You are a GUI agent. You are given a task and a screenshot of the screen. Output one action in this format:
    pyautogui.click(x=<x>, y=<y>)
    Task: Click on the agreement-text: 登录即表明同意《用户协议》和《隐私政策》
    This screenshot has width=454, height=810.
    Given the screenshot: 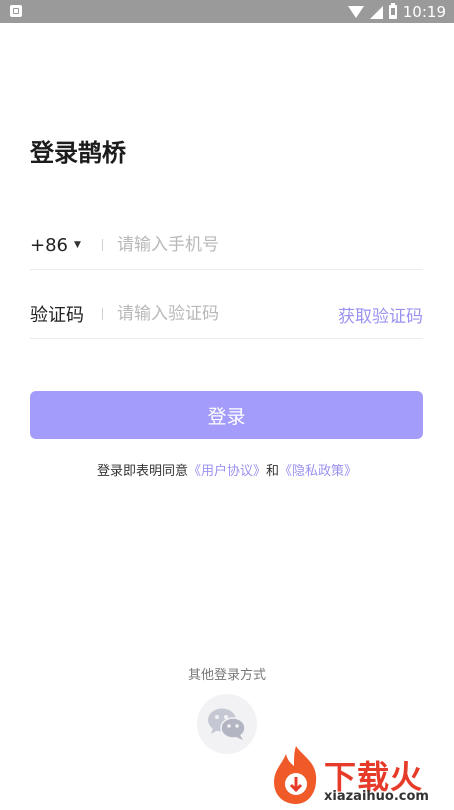 What is the action you would take?
    pyautogui.click(x=227, y=469)
    